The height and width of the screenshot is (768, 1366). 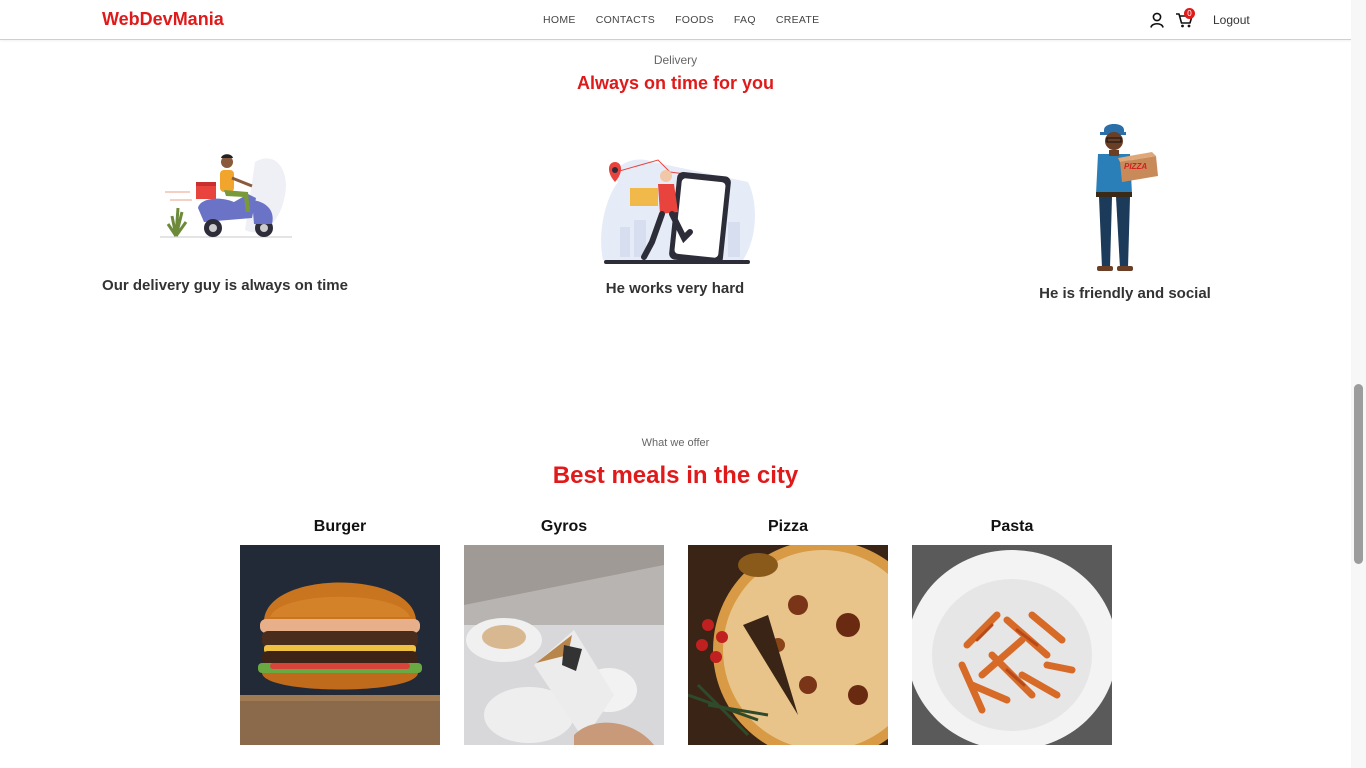 What do you see at coordinates (787, 526) in the screenshot?
I see `meal-title-pizza: Pizza` at bounding box center [787, 526].